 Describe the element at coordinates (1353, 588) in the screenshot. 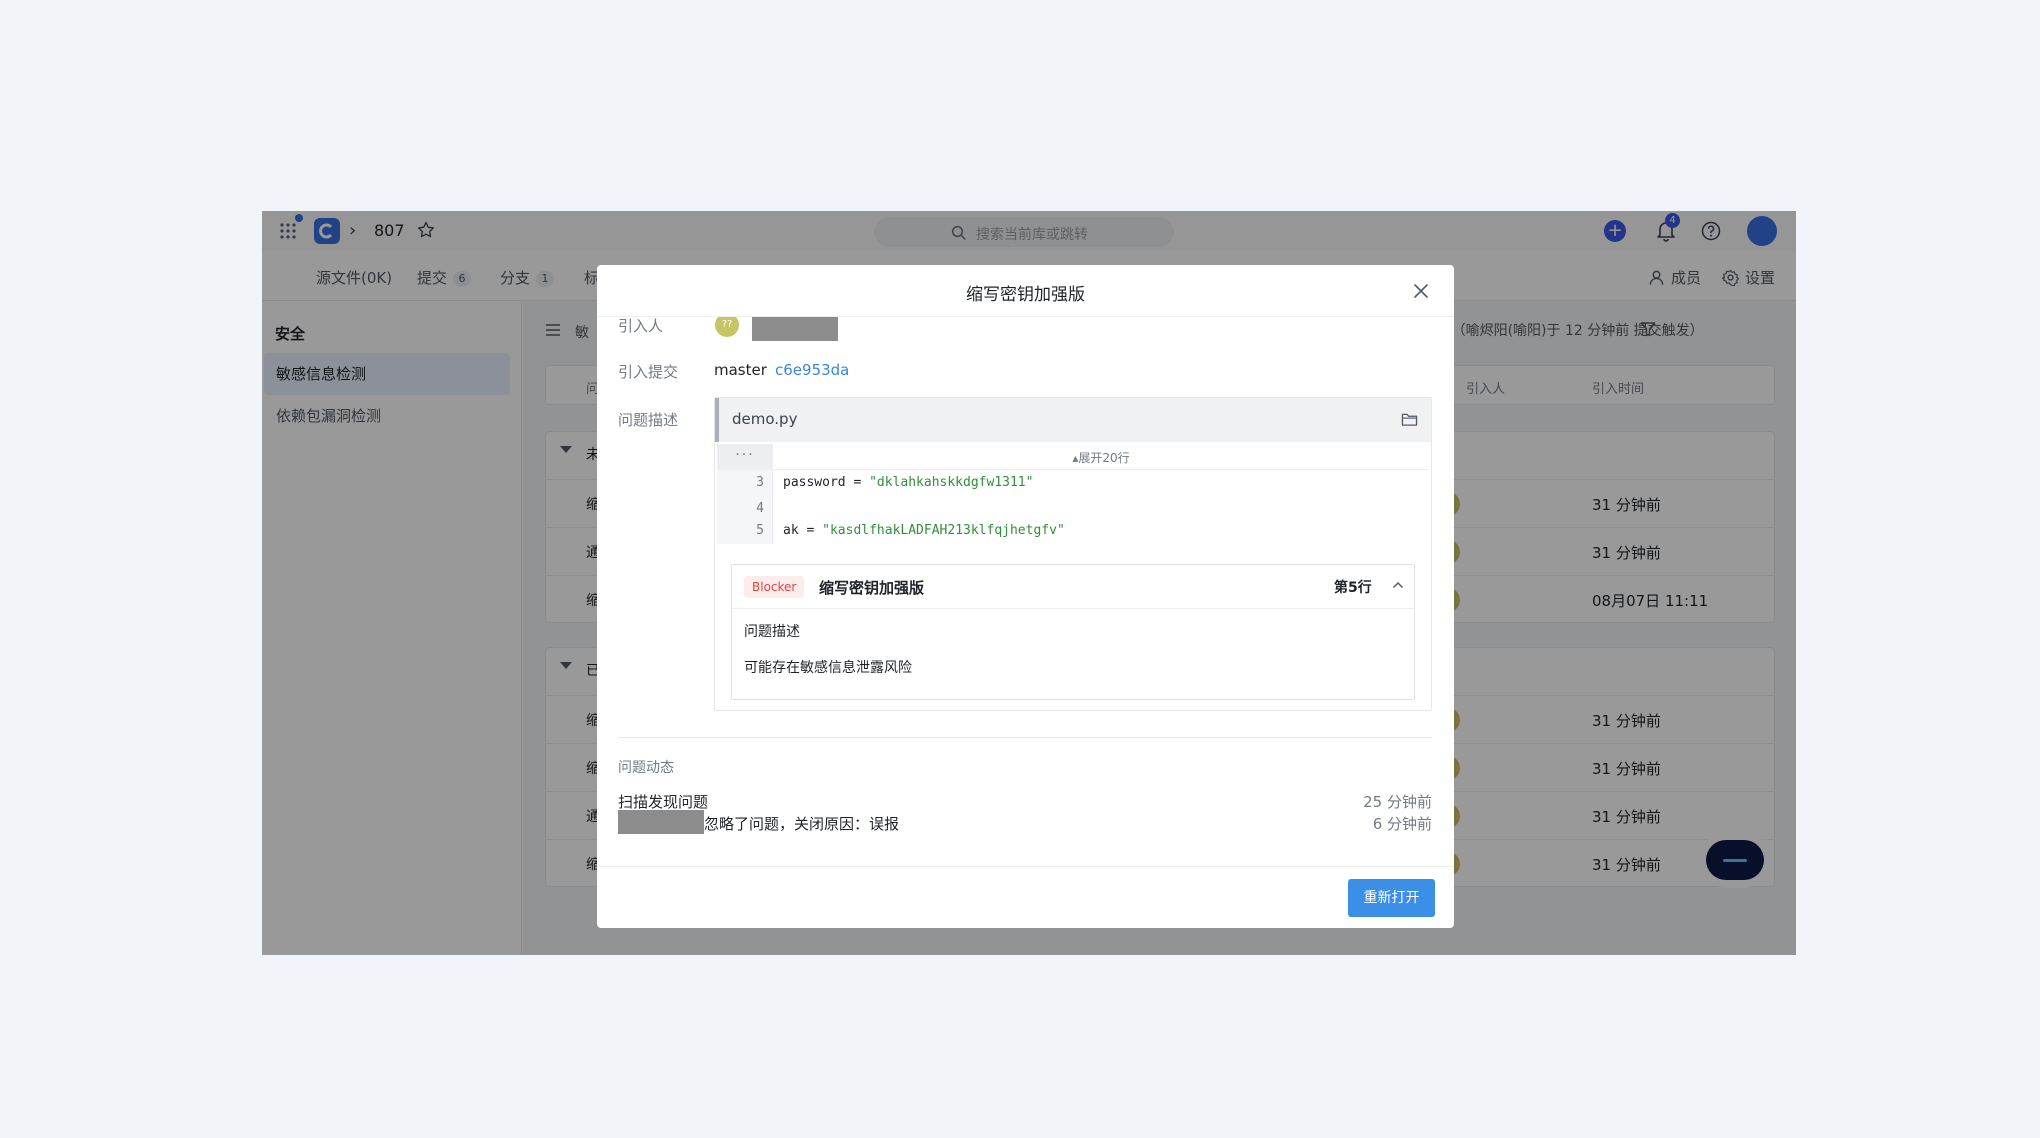

I see `issue-line-number: 第5行` at that location.